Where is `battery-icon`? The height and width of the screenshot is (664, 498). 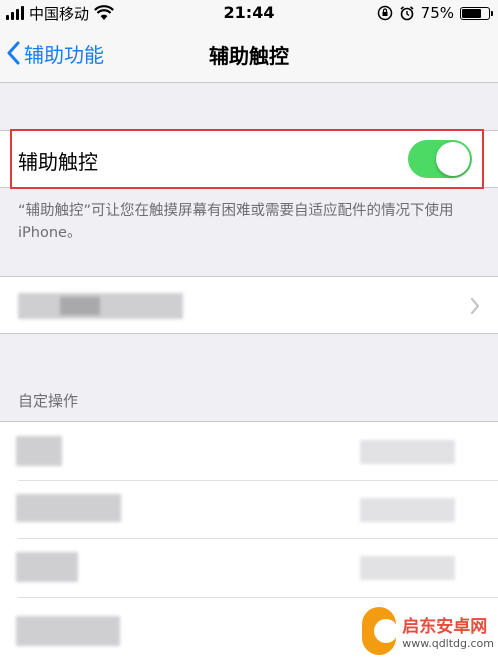 battery-icon is located at coordinates (476, 13).